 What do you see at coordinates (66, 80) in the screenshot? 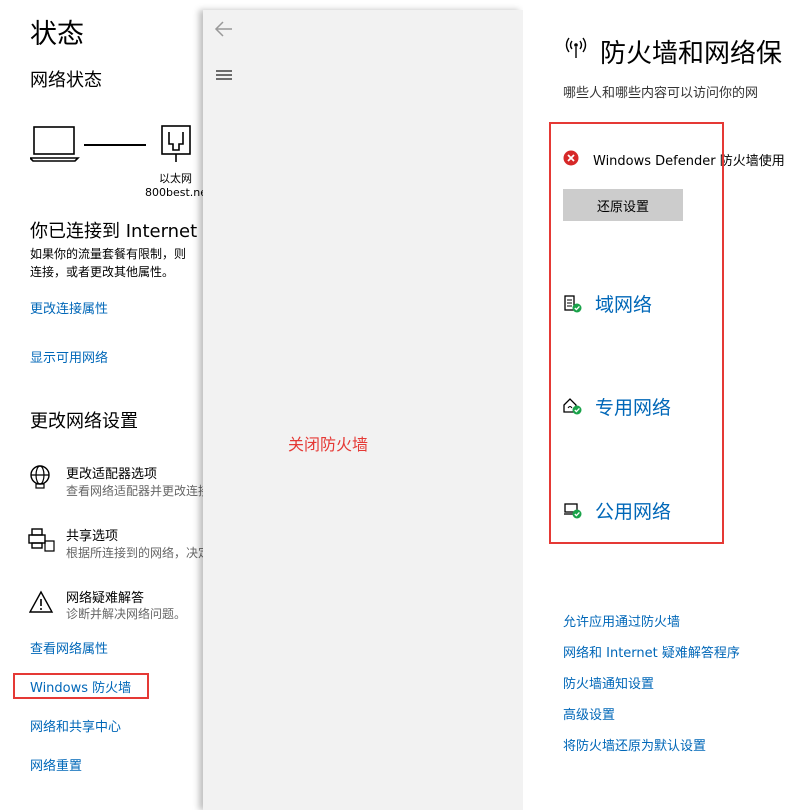
I see `network-status-heading: 网络状态` at bounding box center [66, 80].